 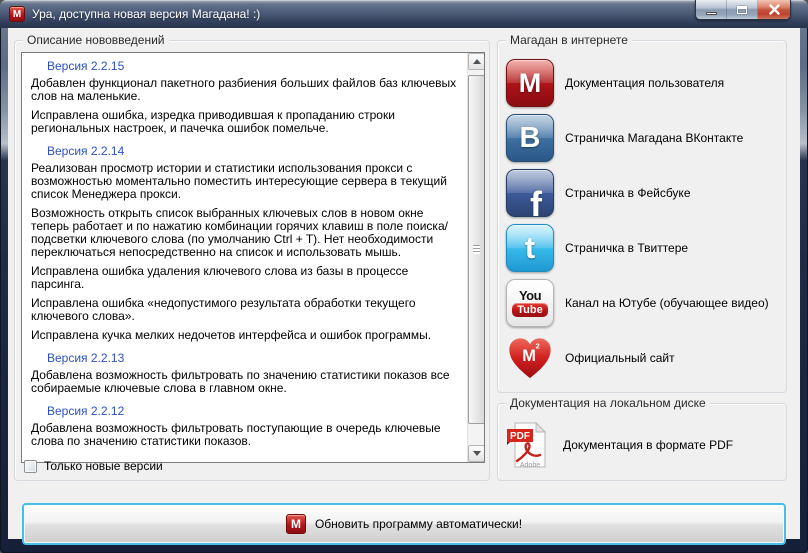 I want to click on close-button, so click(x=774, y=9).